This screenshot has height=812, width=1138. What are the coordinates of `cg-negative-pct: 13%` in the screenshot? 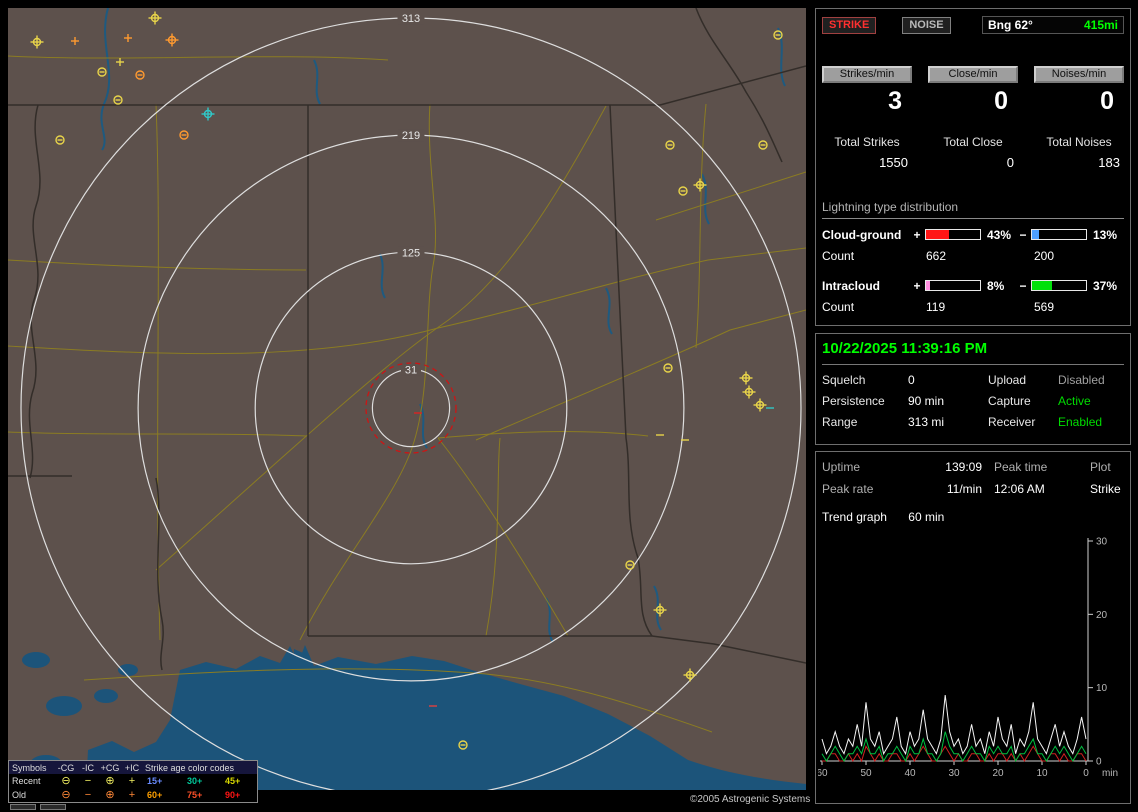 It's located at (1105, 234).